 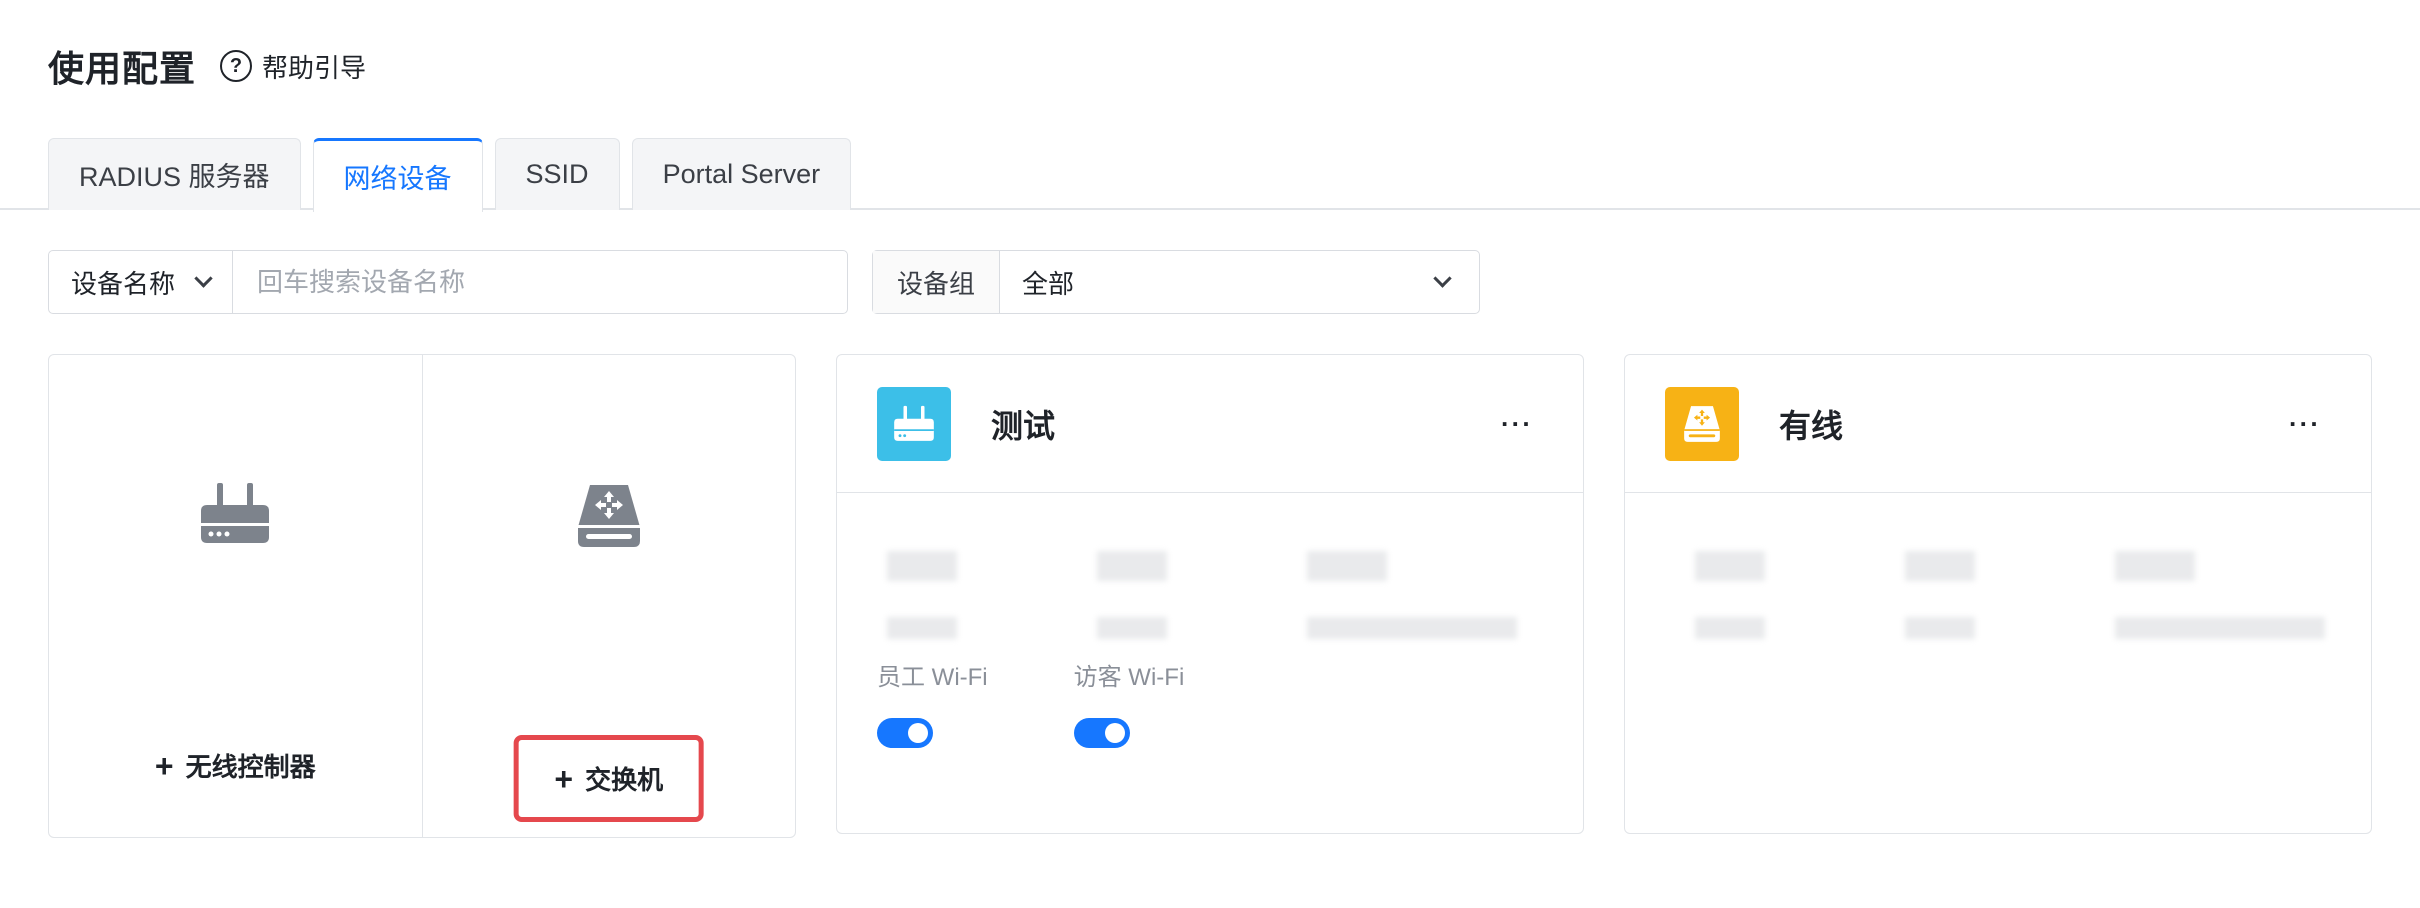 I want to click on ssid-toggle-row: 员工 Wi-Fi 访客 Wi-Fi, so click(x=1073, y=702).